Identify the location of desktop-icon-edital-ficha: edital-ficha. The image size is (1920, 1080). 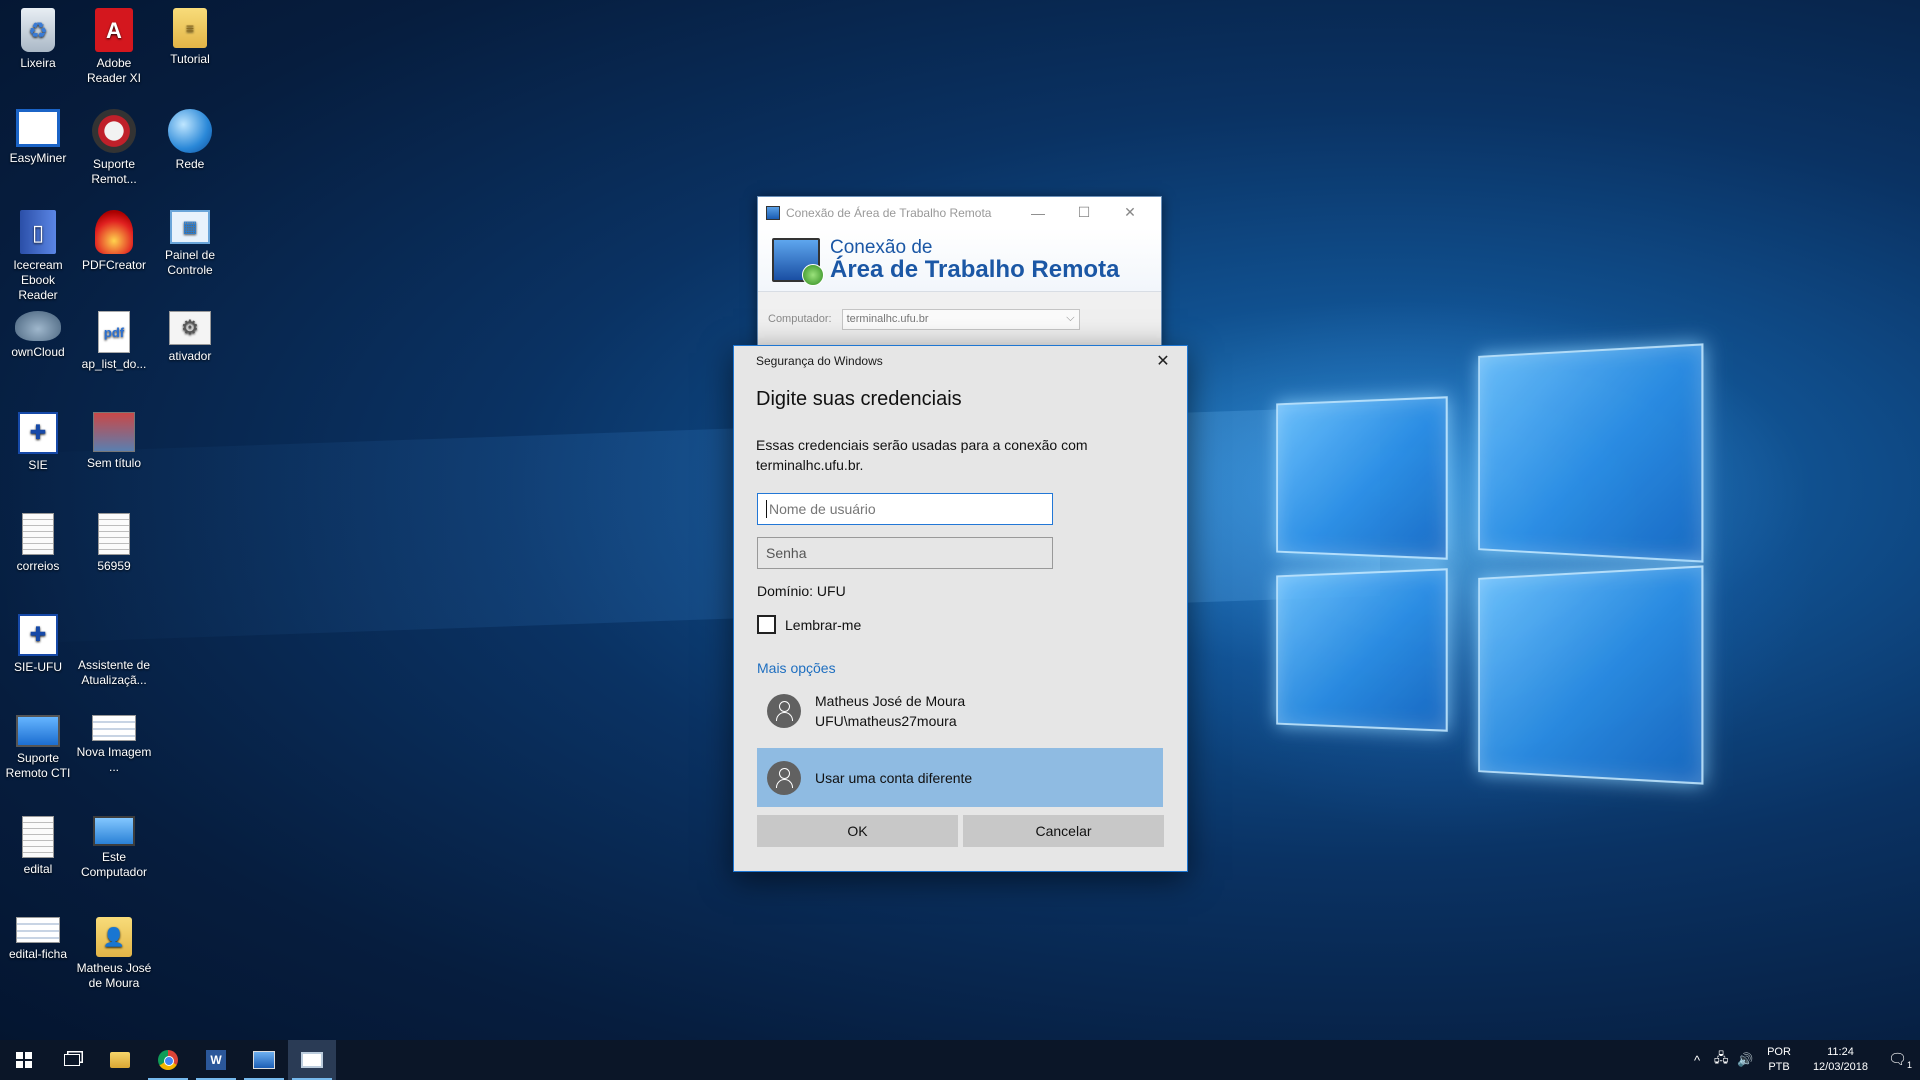
(38, 939).